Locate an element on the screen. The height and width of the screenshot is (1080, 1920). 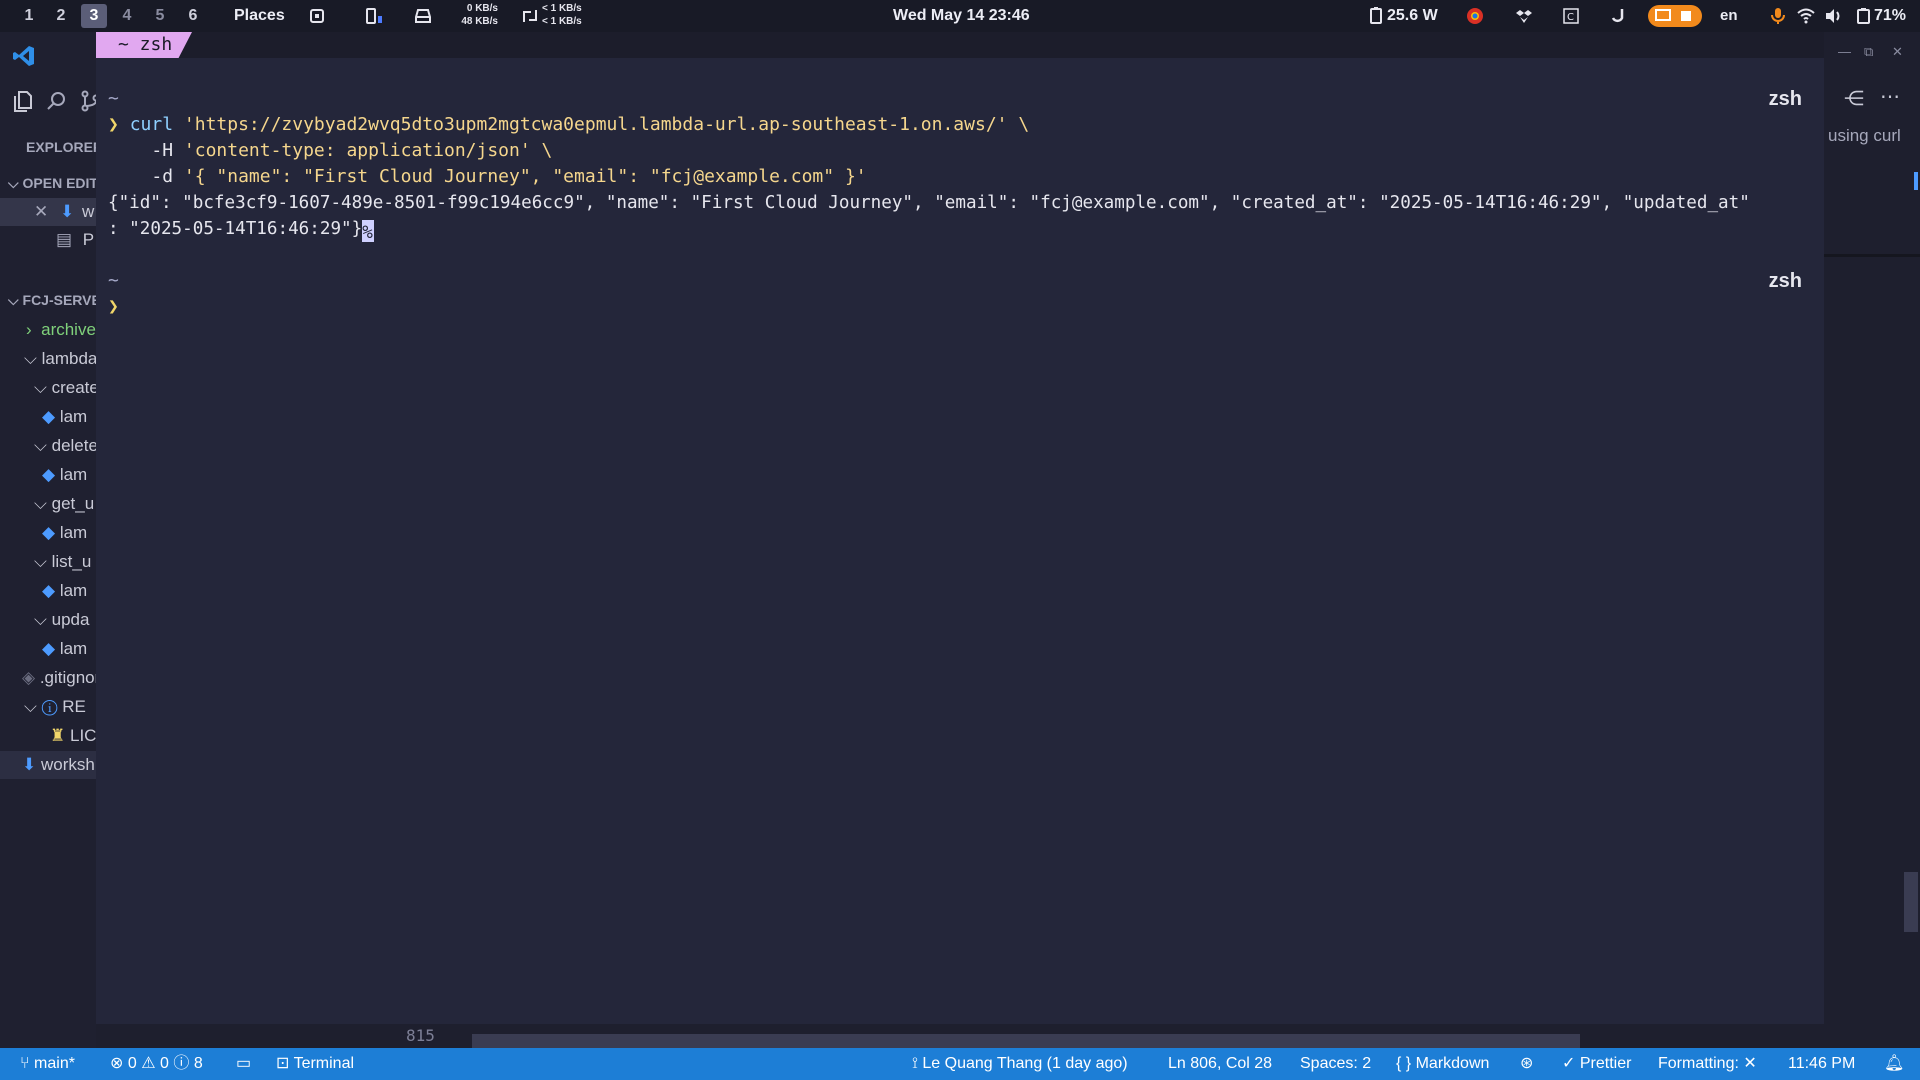
battery-icon is located at coordinates (1864, 16).